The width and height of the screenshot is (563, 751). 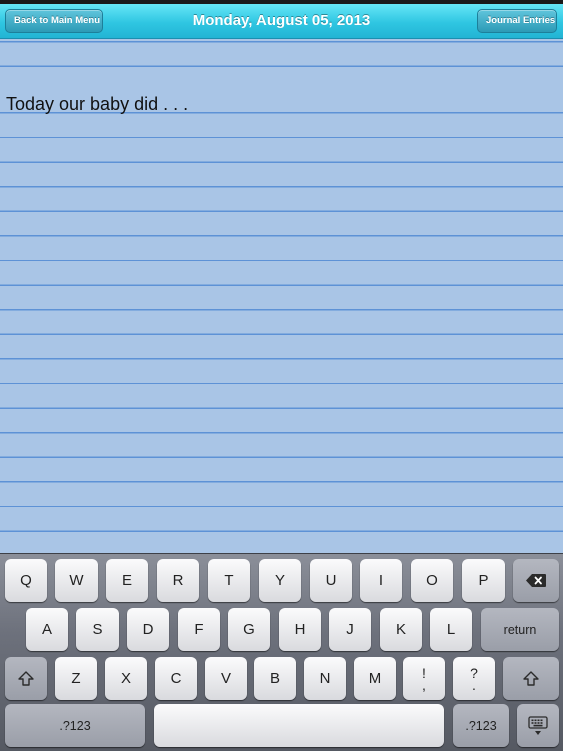 I want to click on key-y: Y, so click(x=280, y=580).